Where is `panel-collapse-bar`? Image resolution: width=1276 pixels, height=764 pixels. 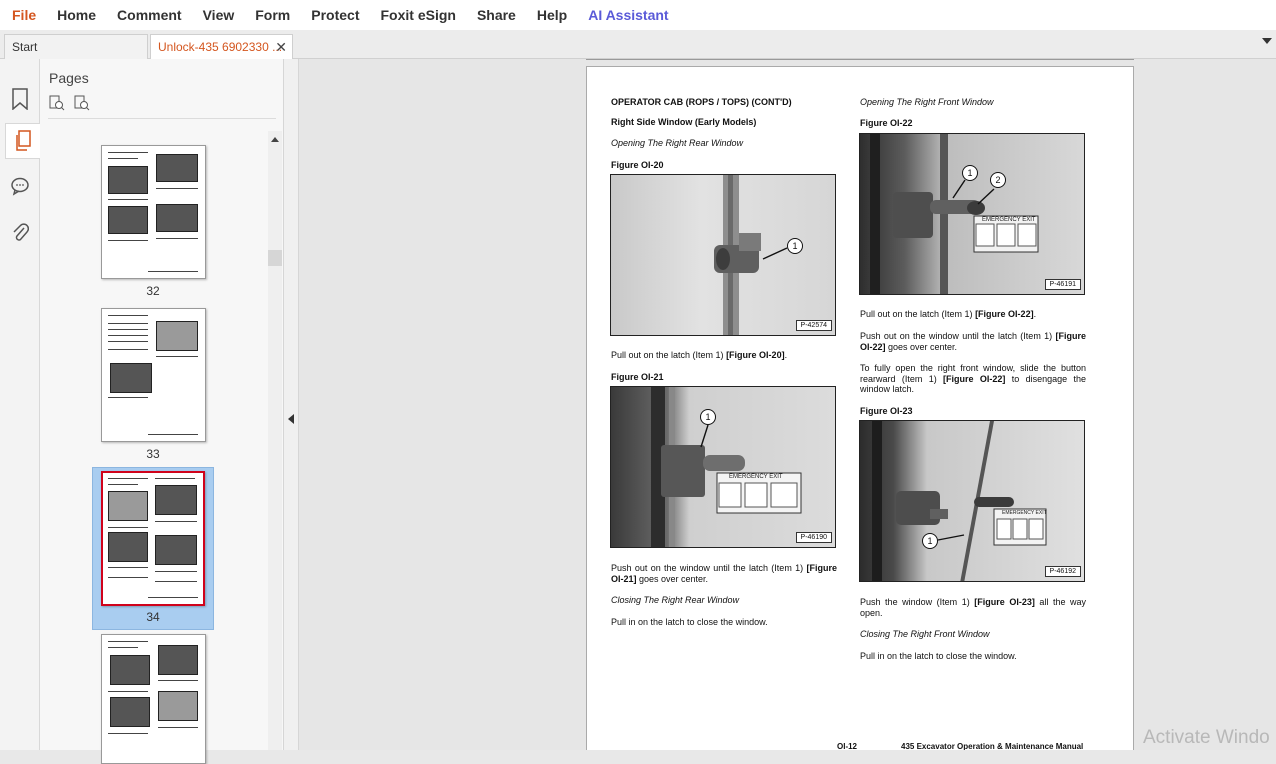
panel-collapse-bar is located at coordinates (291, 404).